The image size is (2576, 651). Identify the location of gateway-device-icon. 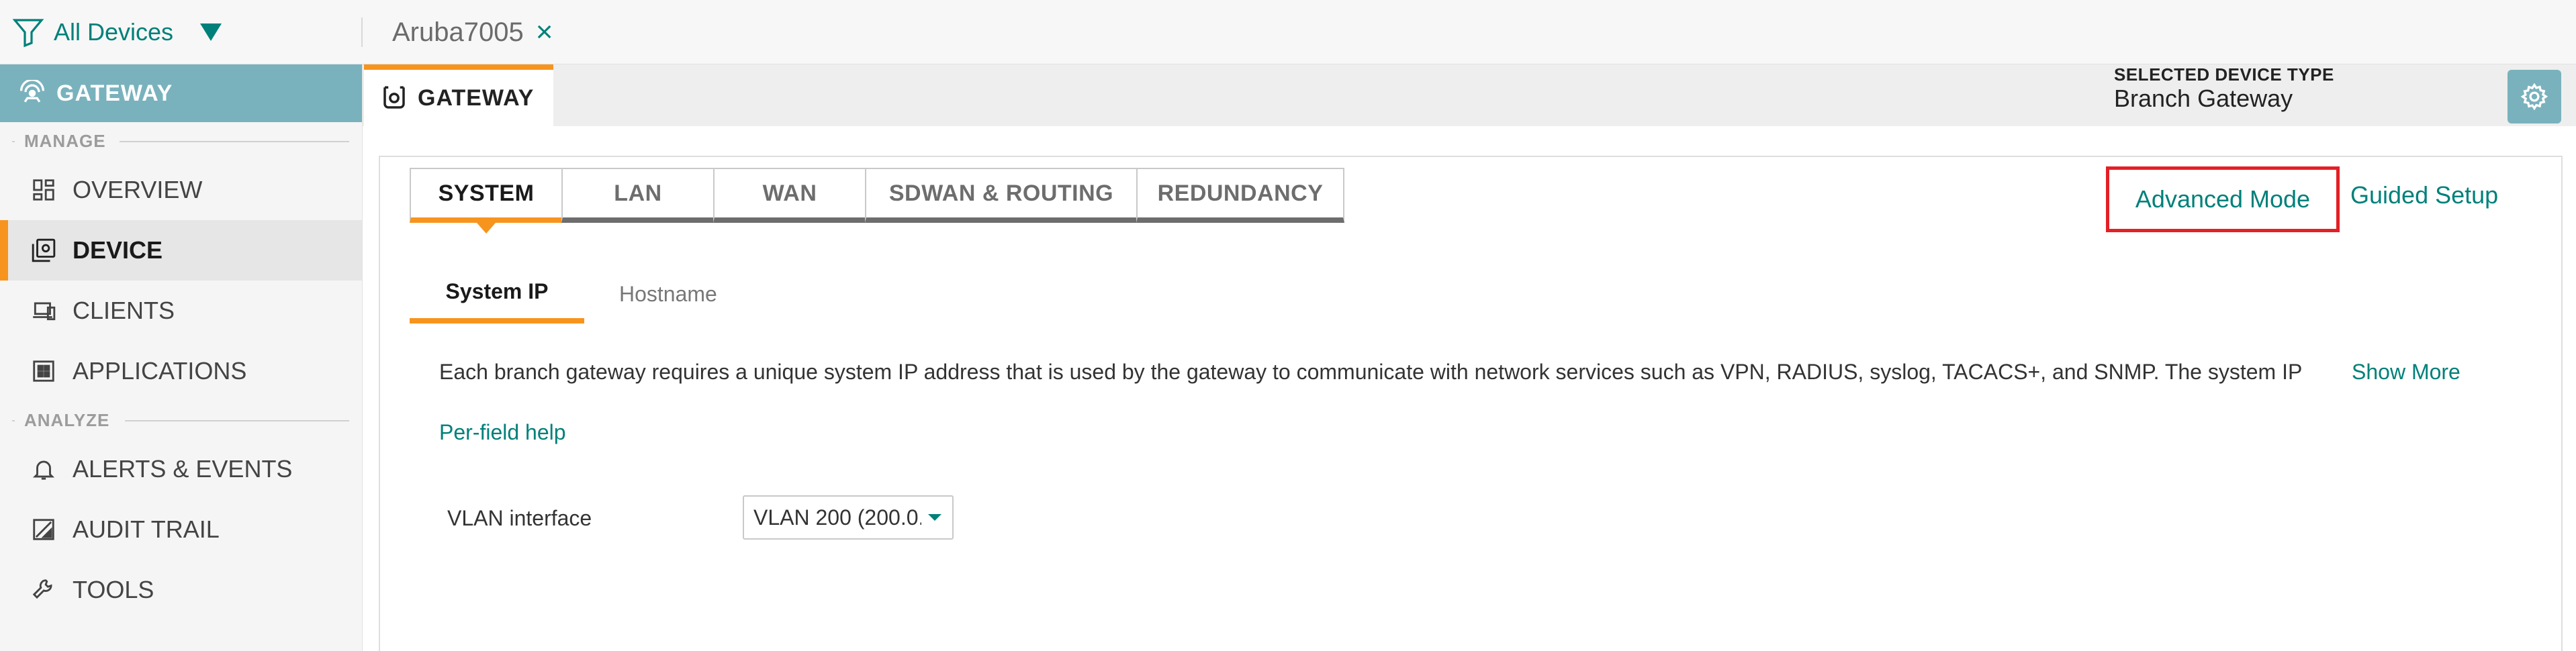
(394, 97).